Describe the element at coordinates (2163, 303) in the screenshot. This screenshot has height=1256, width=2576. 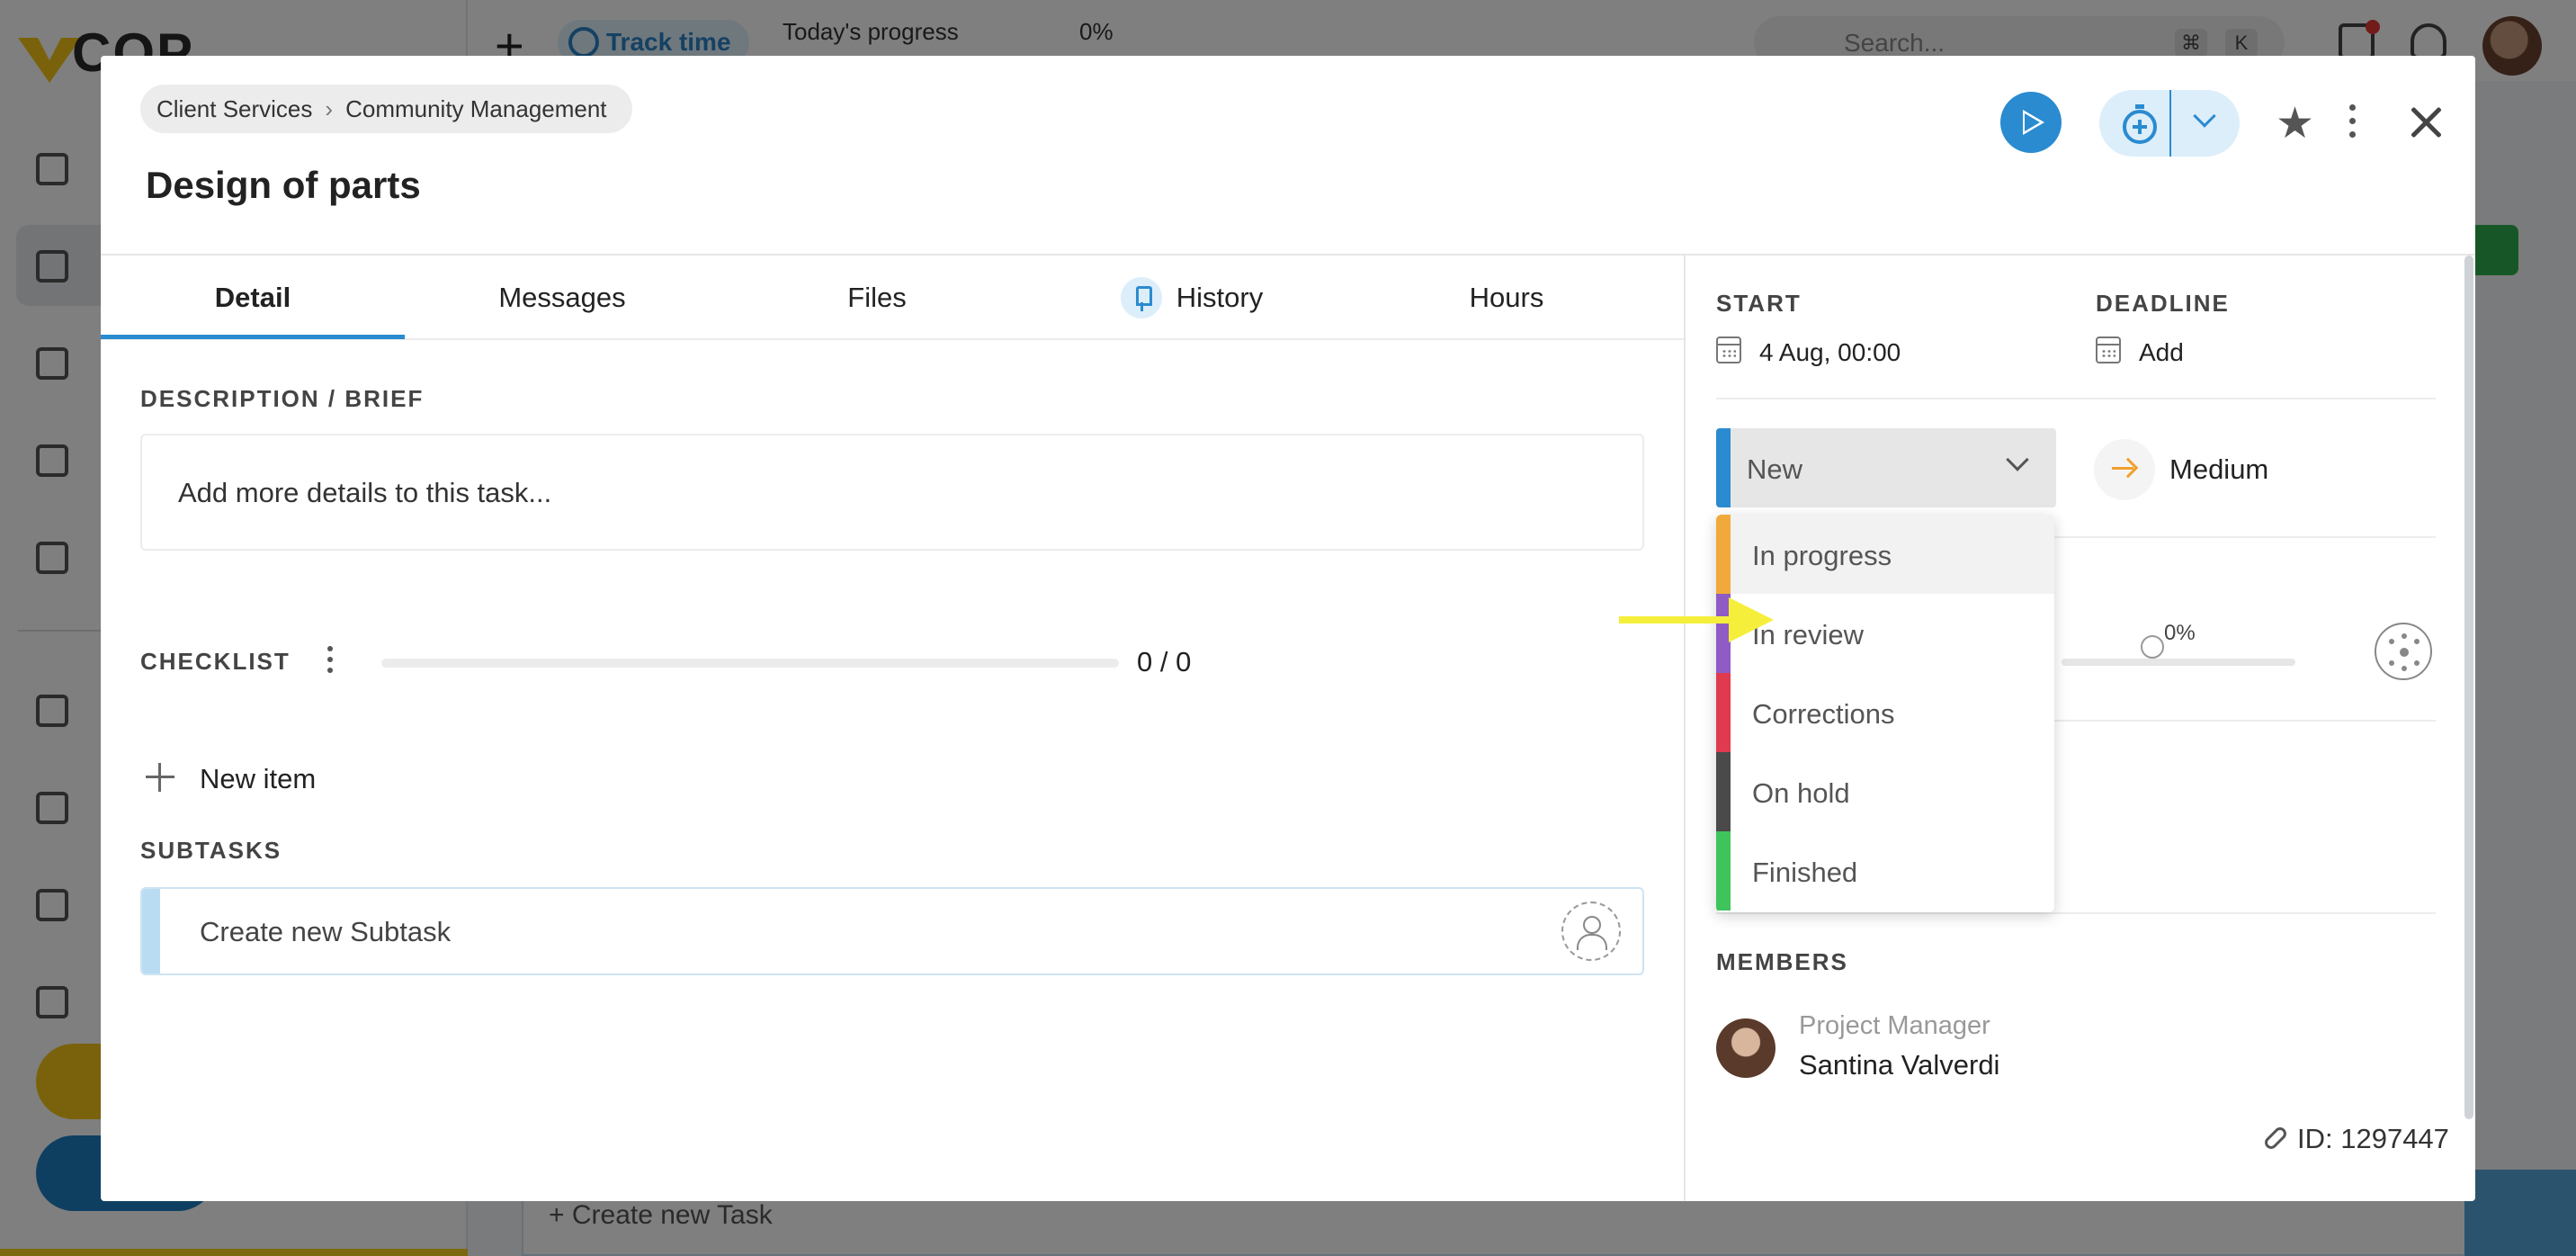
I see `deadline-label: DEADLINE` at that location.